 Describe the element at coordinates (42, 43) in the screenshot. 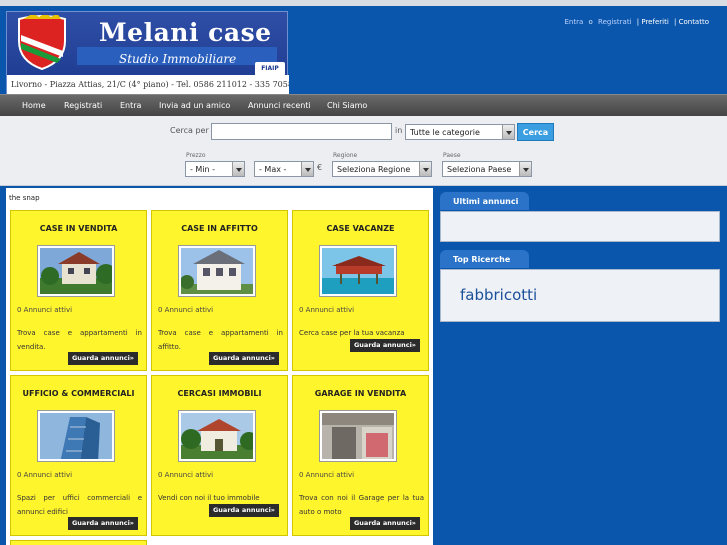

I see `shield-emblem-icon` at that location.